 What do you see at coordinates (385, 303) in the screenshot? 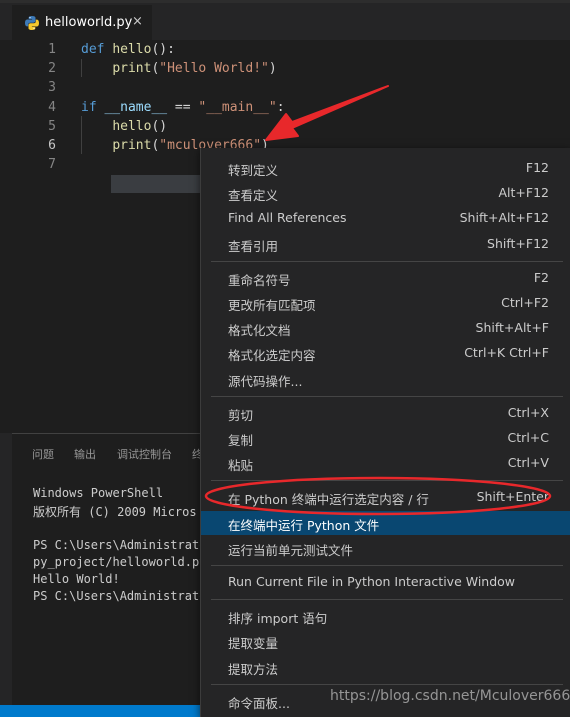
I see `menu-item: 更改所有匹配项 Ctrl+F2` at bounding box center [385, 303].